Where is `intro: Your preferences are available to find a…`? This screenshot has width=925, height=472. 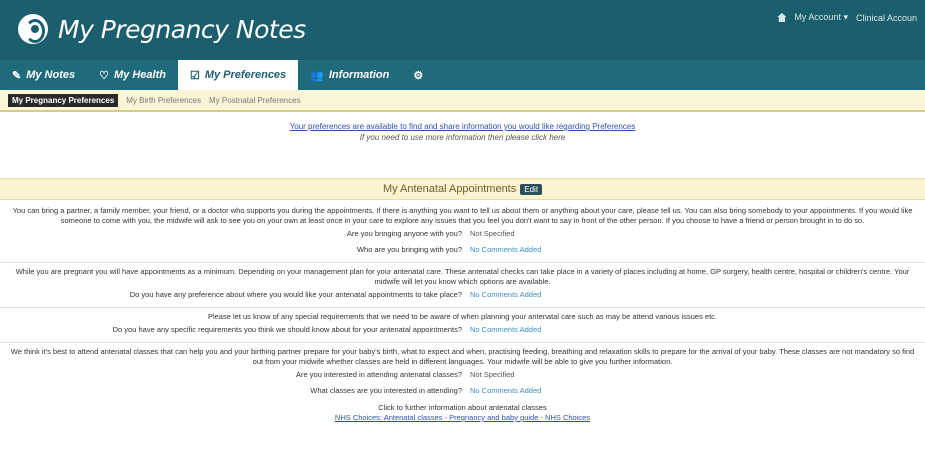
intro: Your preferences are available to find a… is located at coordinates (462, 136).